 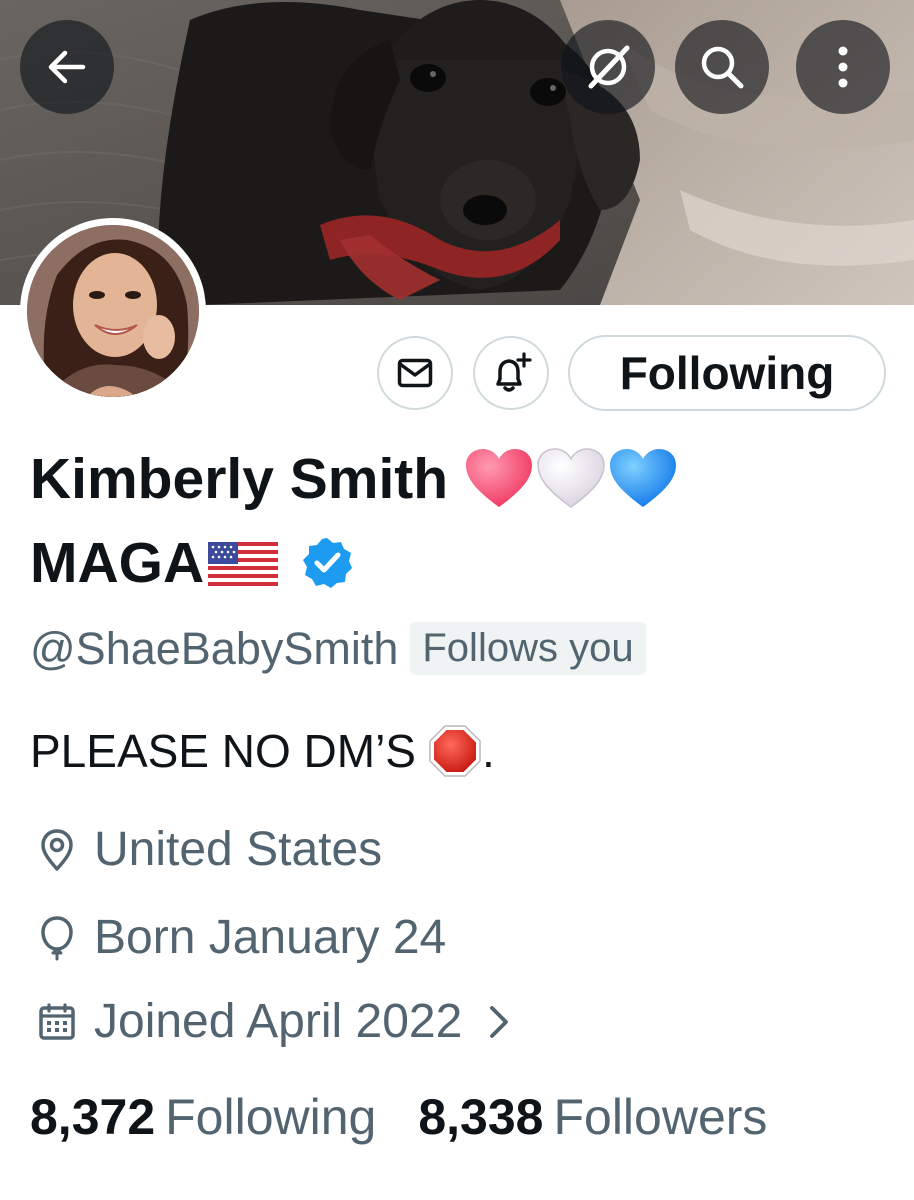 I want to click on back-button, so click(x=67, y=67).